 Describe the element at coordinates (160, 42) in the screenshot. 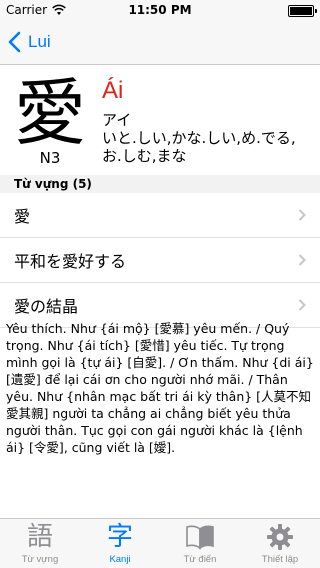

I see `navigation-bar: Lui` at that location.